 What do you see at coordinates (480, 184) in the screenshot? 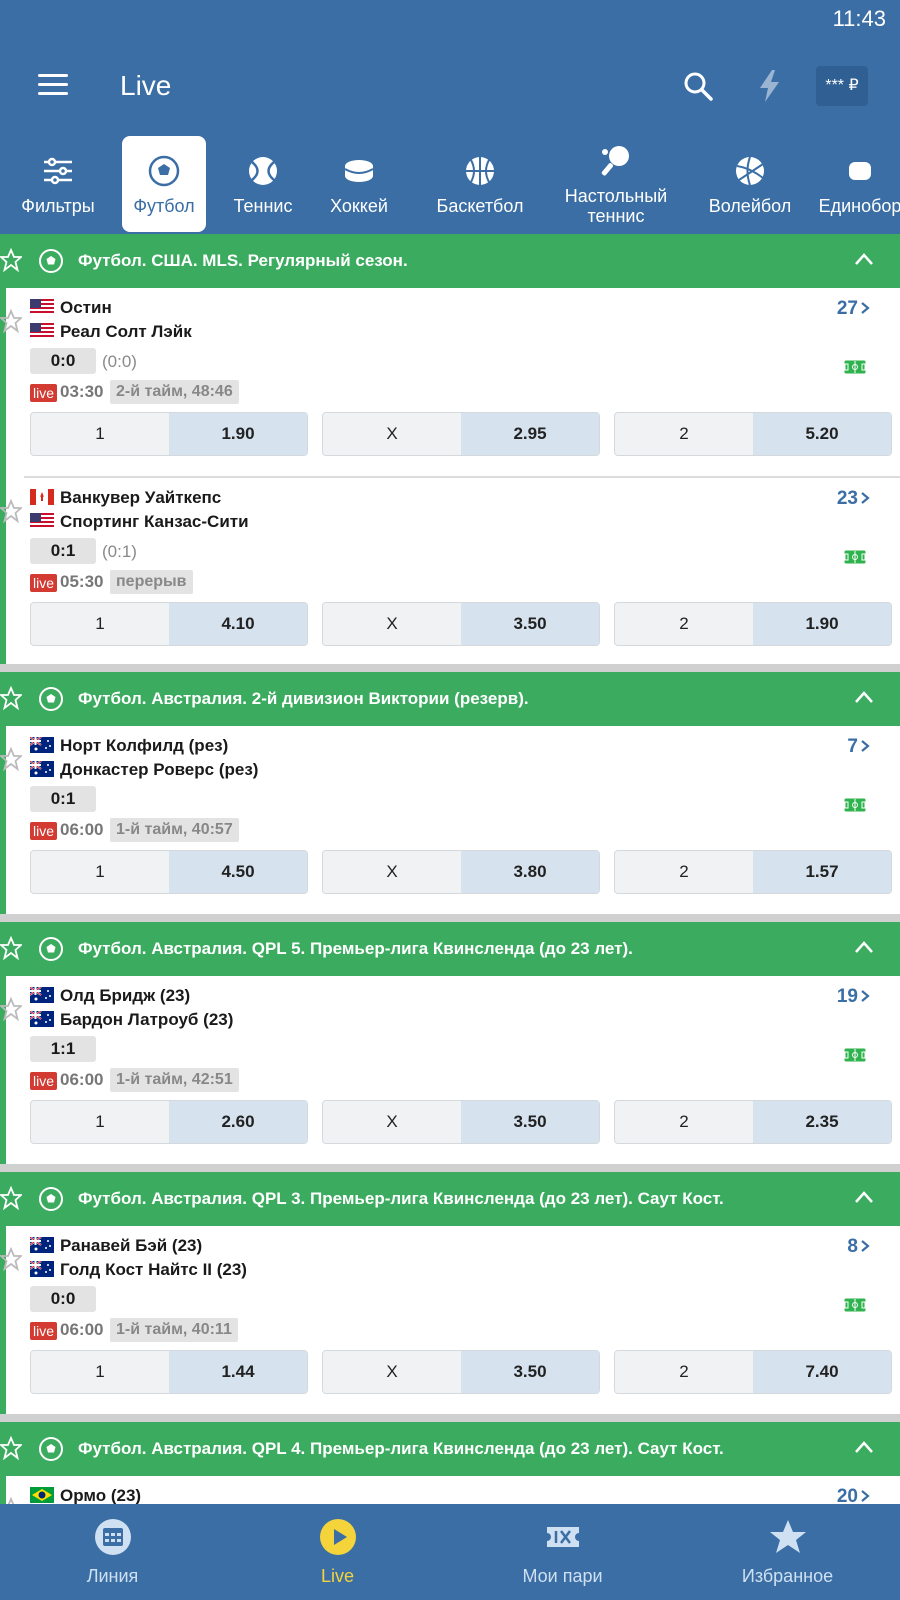
I see `sport-tab-4: Баскетбол` at bounding box center [480, 184].